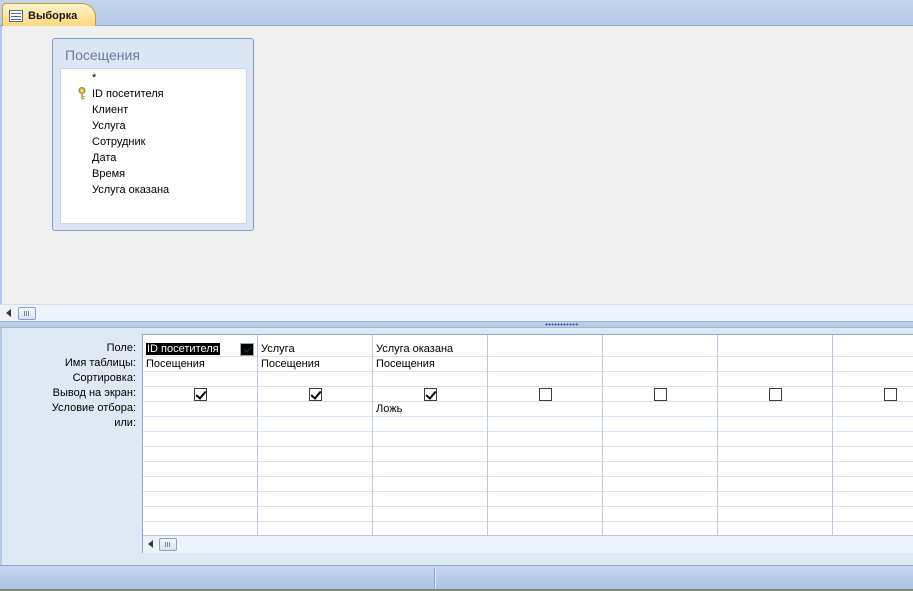 The height and width of the screenshot is (591, 913). Describe the element at coordinates (153, 174) in the screenshot. I see `field-list-item: Время` at that location.